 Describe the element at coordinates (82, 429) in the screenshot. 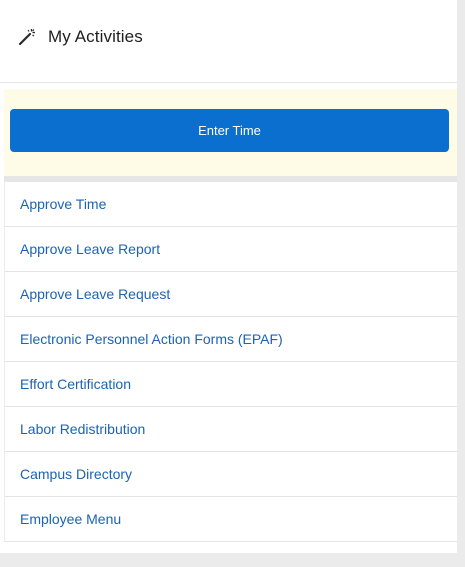

I see `labor-redistribution-link: Labor Redistribution` at that location.